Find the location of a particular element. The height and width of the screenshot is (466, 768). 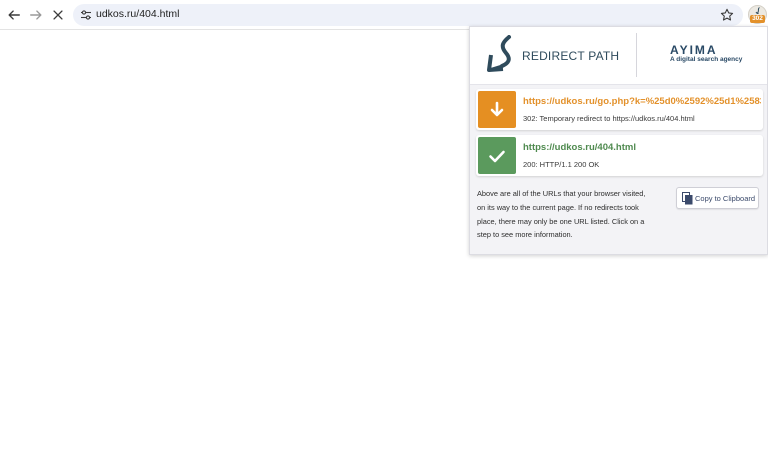

stop-button is located at coordinates (58, 15).